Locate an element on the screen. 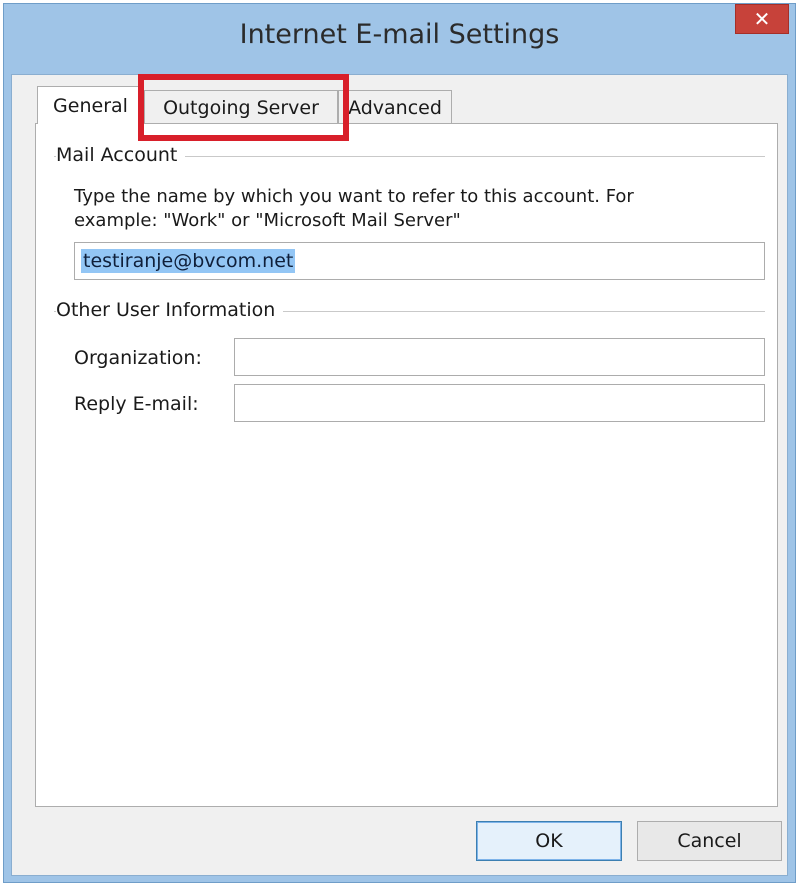 Image resolution: width=799 pixels, height=886 pixels. mail-account-heading: Mail Account is located at coordinates (121, 155).